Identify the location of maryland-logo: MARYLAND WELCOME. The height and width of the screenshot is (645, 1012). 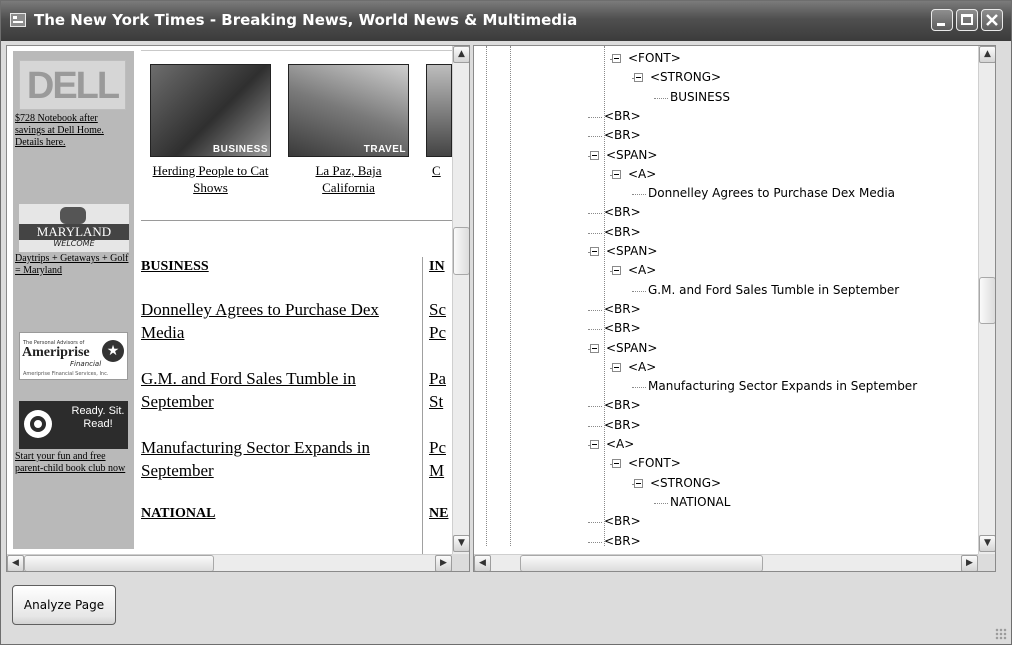
(74, 228).